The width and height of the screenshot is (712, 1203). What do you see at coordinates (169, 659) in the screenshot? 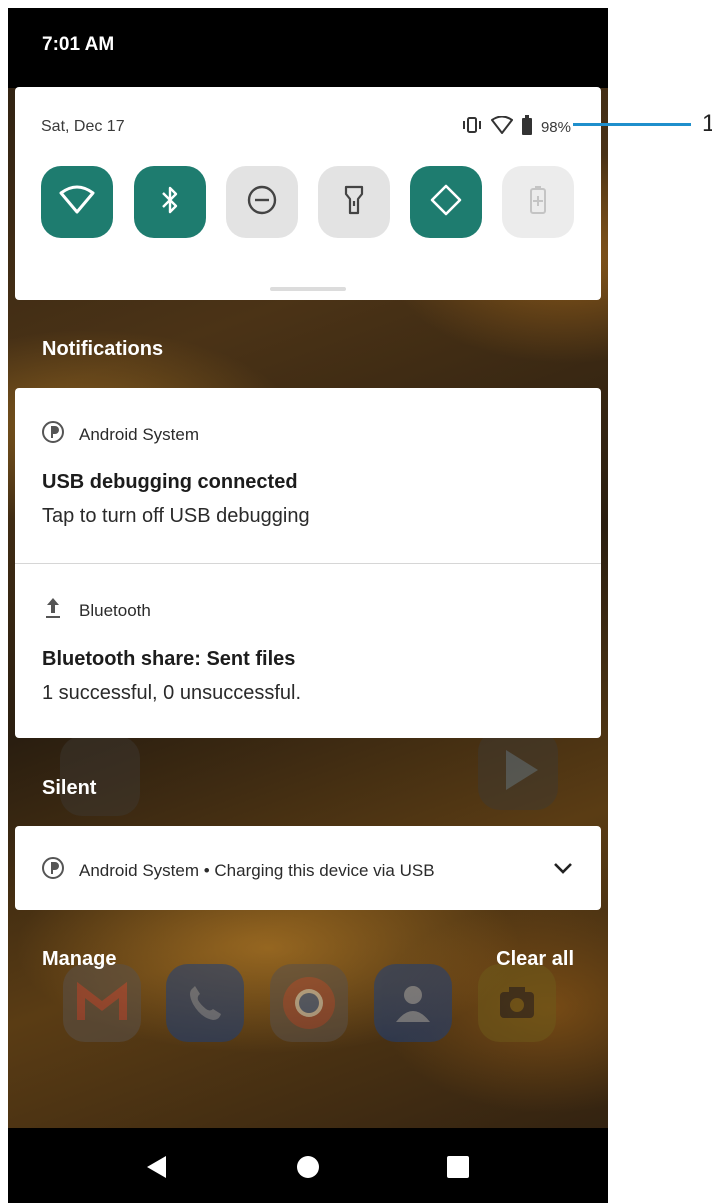
I see `notification-title: Bluetooth share: Sent files` at bounding box center [169, 659].